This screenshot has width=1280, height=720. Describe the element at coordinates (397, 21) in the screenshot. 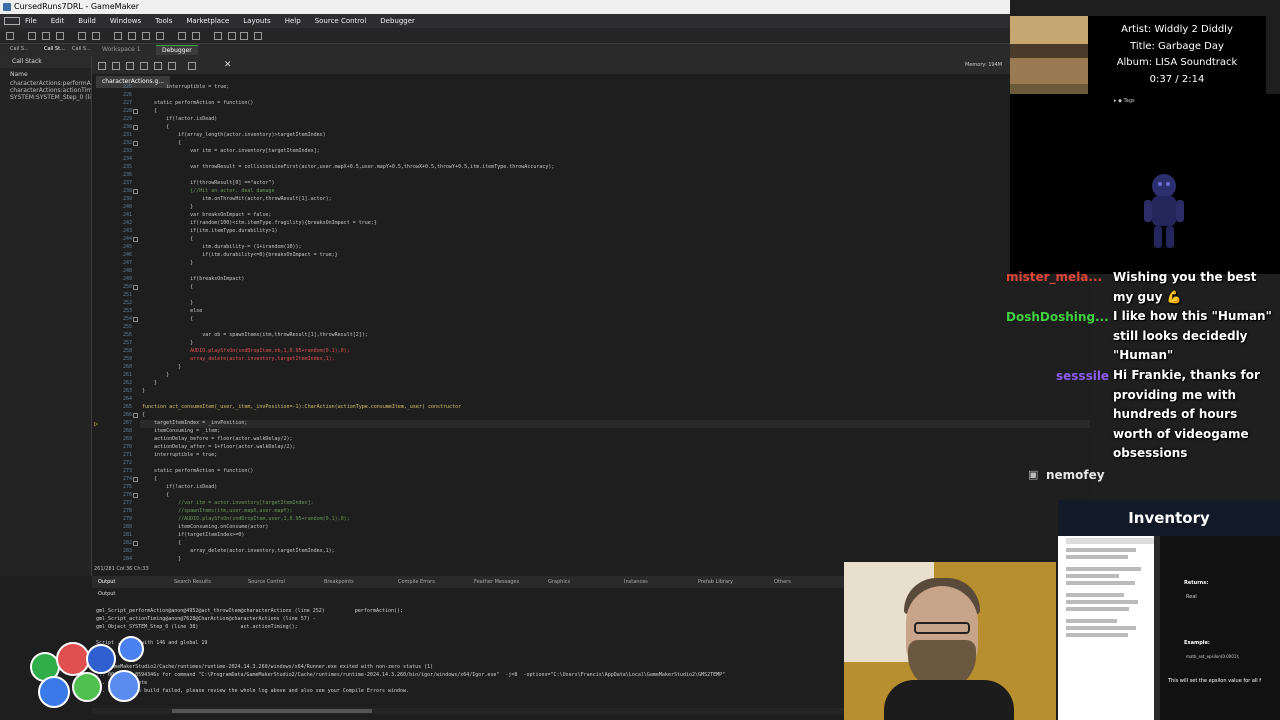

I see `menu-debugger: Debugger` at that location.